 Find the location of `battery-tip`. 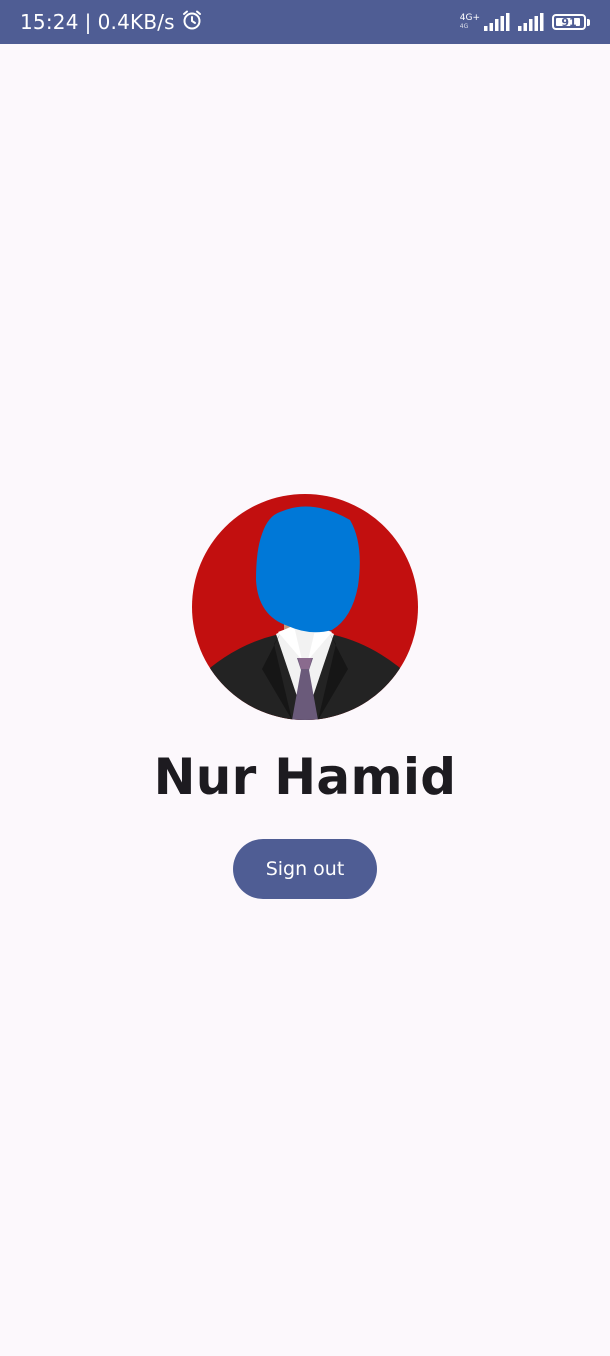

battery-tip is located at coordinates (588, 22).